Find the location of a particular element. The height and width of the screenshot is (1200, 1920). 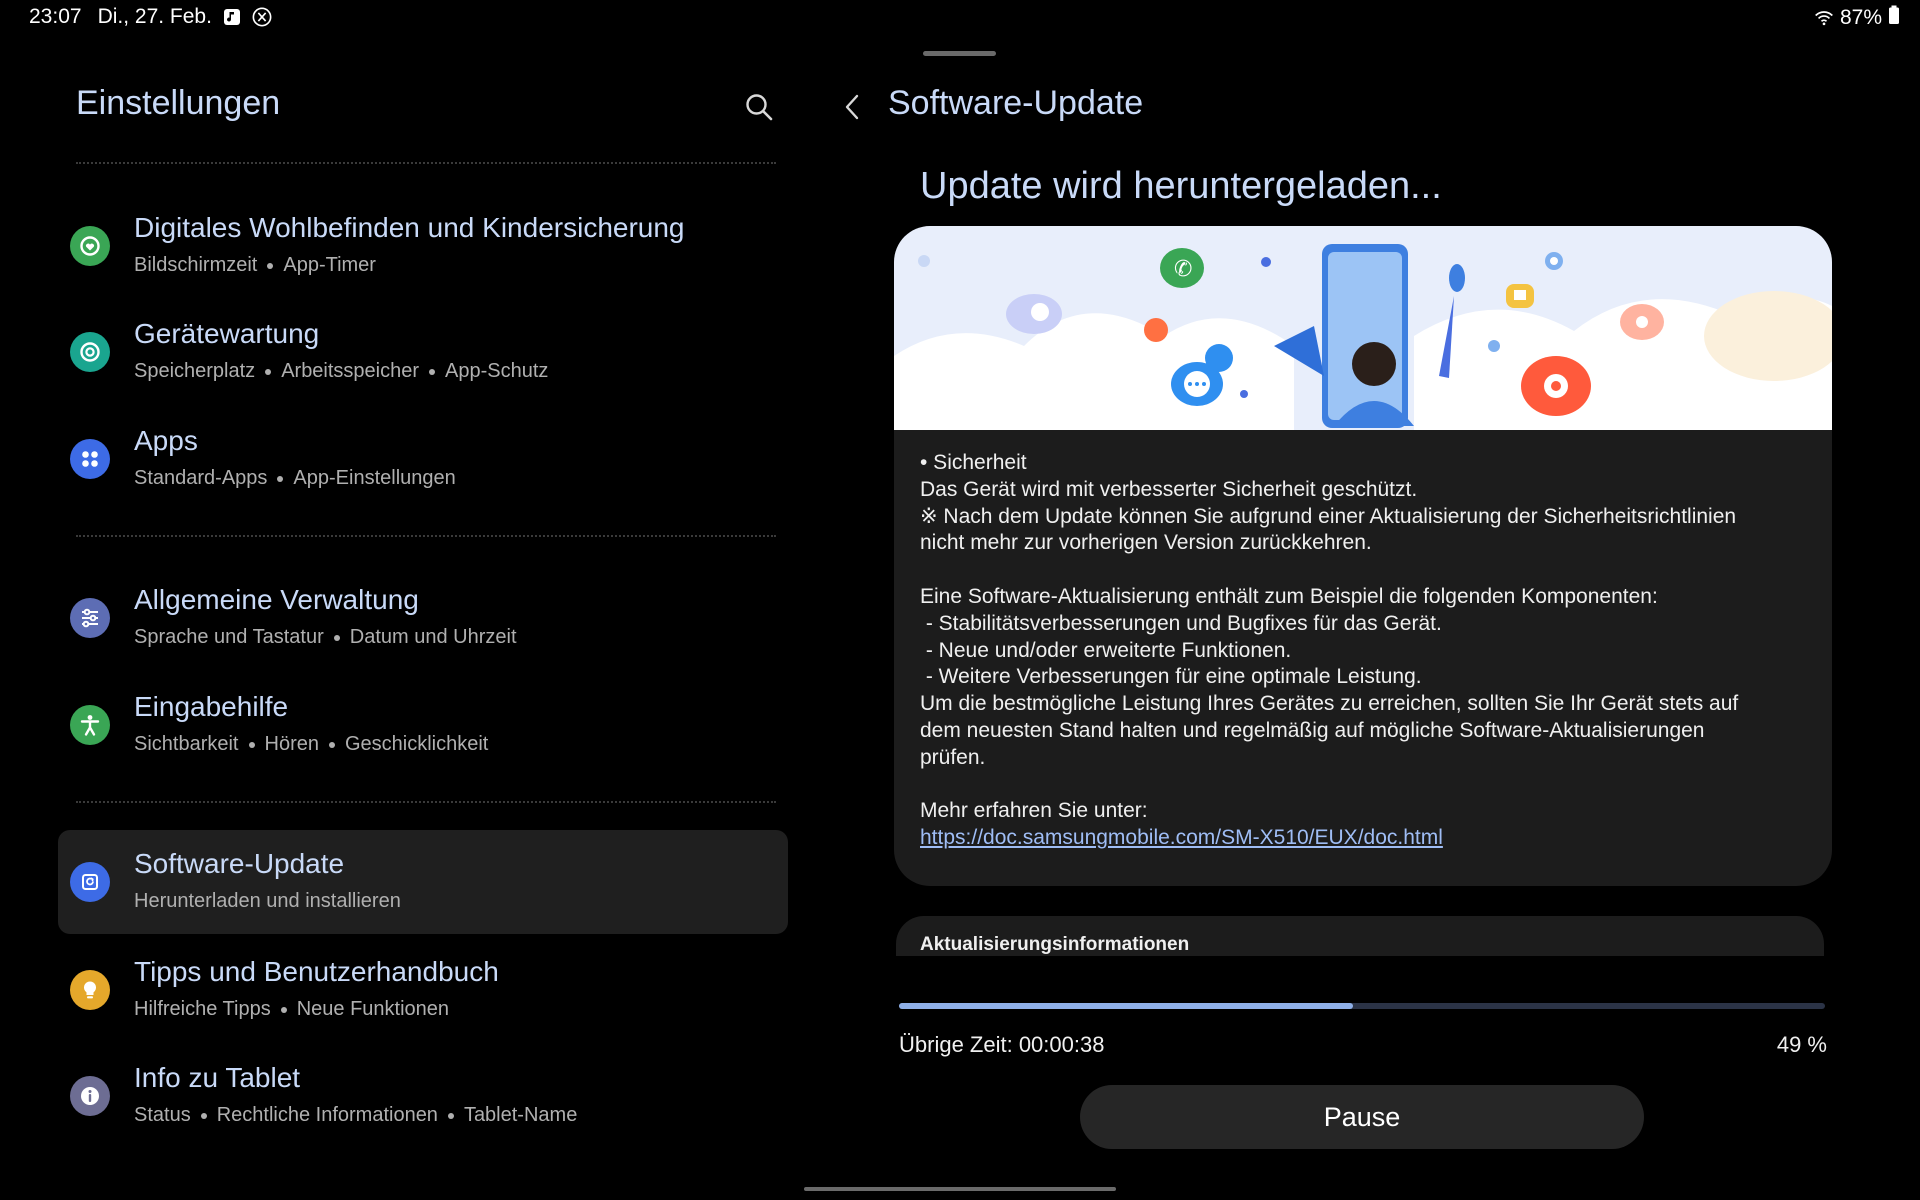

info-icon is located at coordinates (90, 1096).